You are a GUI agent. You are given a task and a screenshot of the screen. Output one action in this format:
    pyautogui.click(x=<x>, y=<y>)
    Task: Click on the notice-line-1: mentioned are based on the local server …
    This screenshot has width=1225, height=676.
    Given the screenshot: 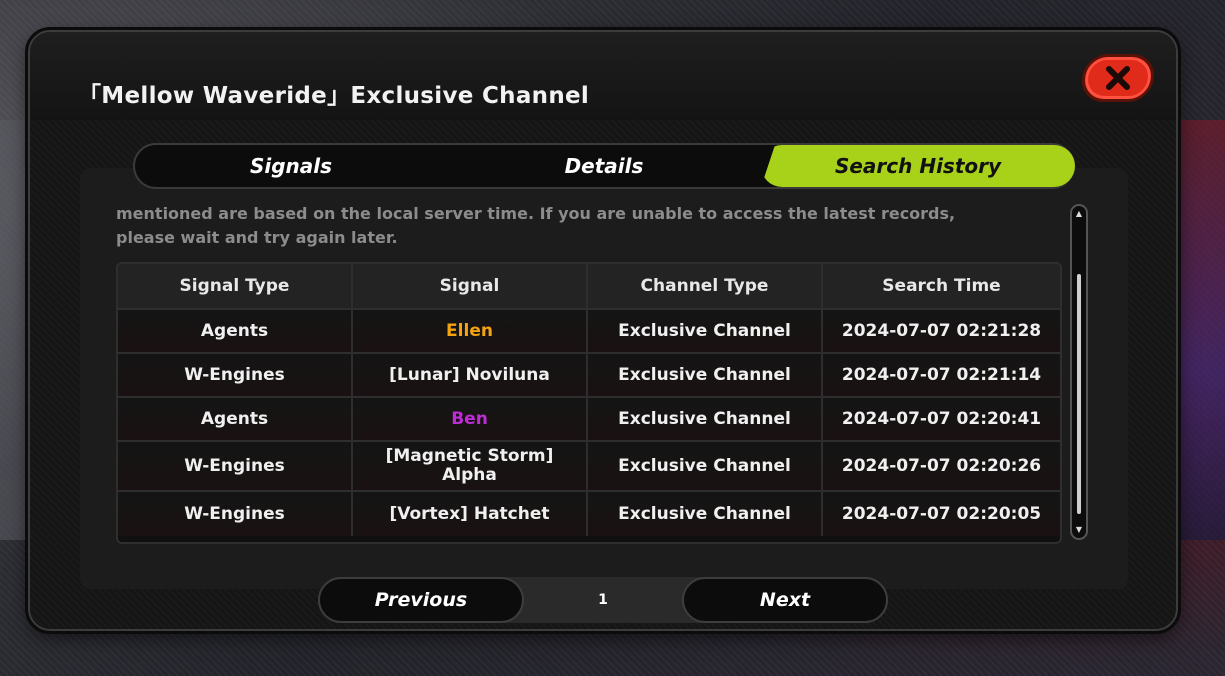 What is the action you would take?
    pyautogui.click(x=536, y=213)
    